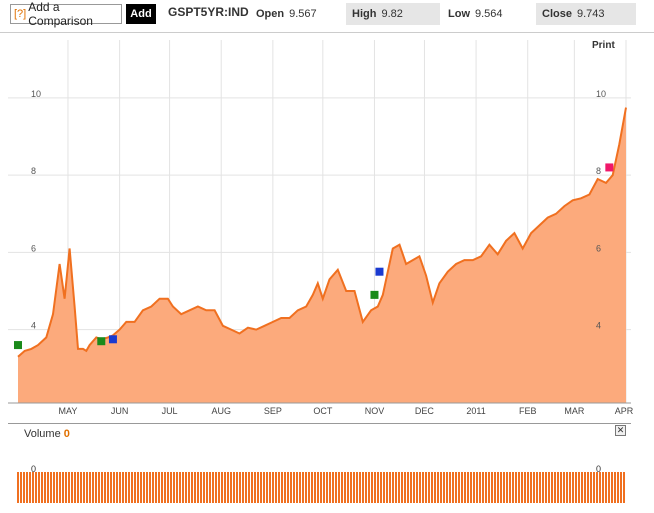  Describe the element at coordinates (68, 411) in the screenshot. I see `x-tick-label: MAY` at that location.